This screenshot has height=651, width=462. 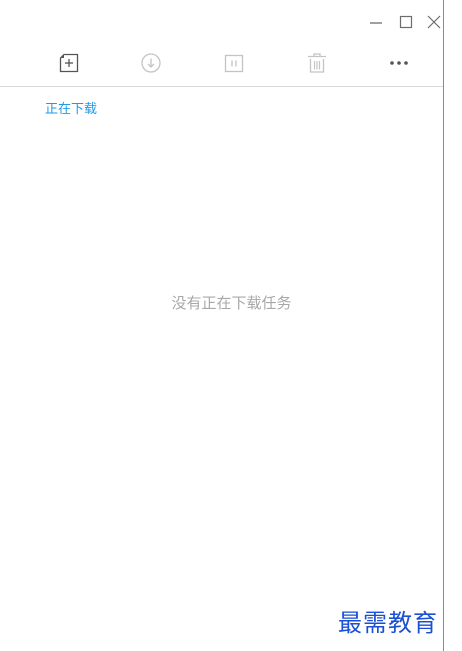 I want to click on more-button, so click(x=399, y=63).